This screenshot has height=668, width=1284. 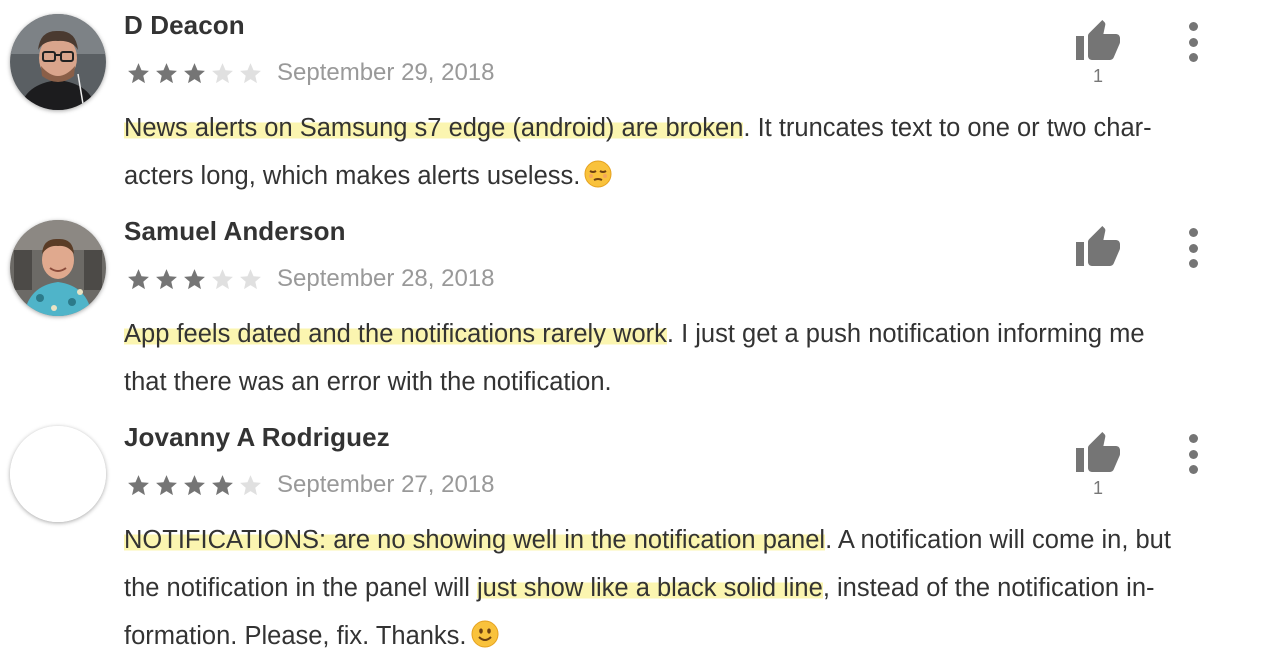 What do you see at coordinates (386, 72) in the screenshot?
I see `review-date: September 29, 2018` at bounding box center [386, 72].